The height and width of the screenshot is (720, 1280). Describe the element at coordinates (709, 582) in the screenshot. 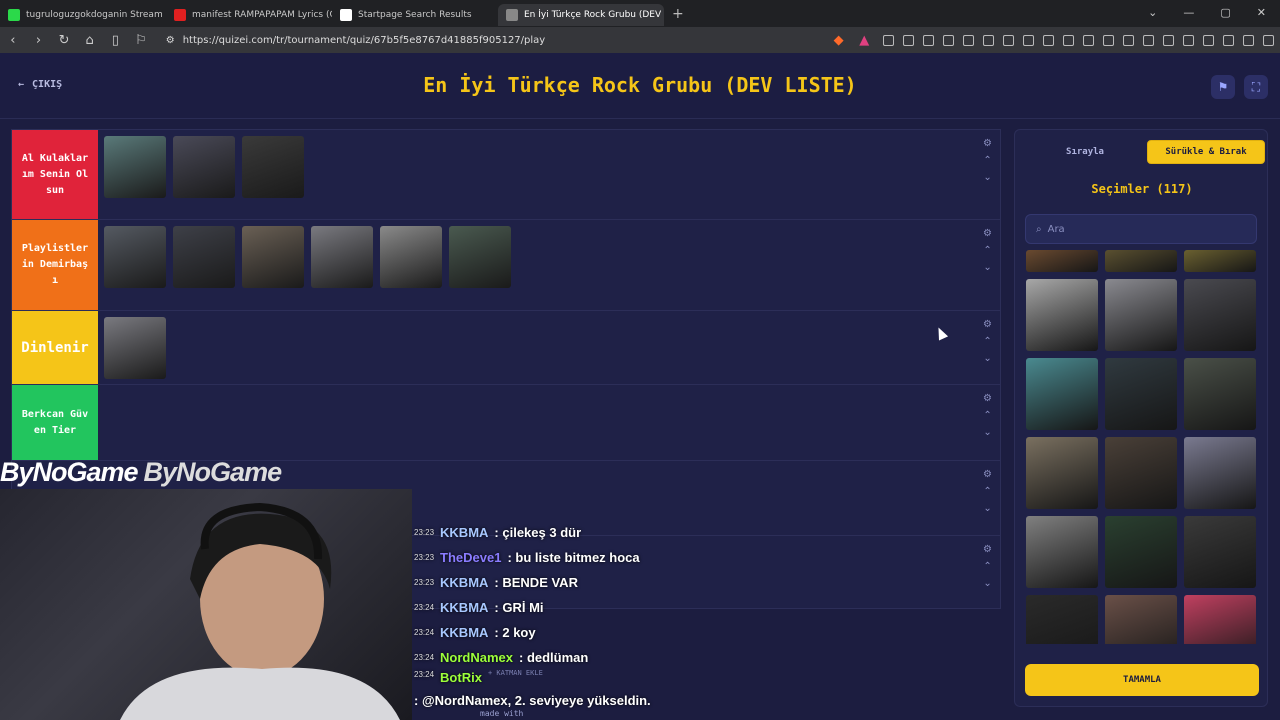

I see `chat-message: 23:23 KKBMA: BENDE VAR` at that location.